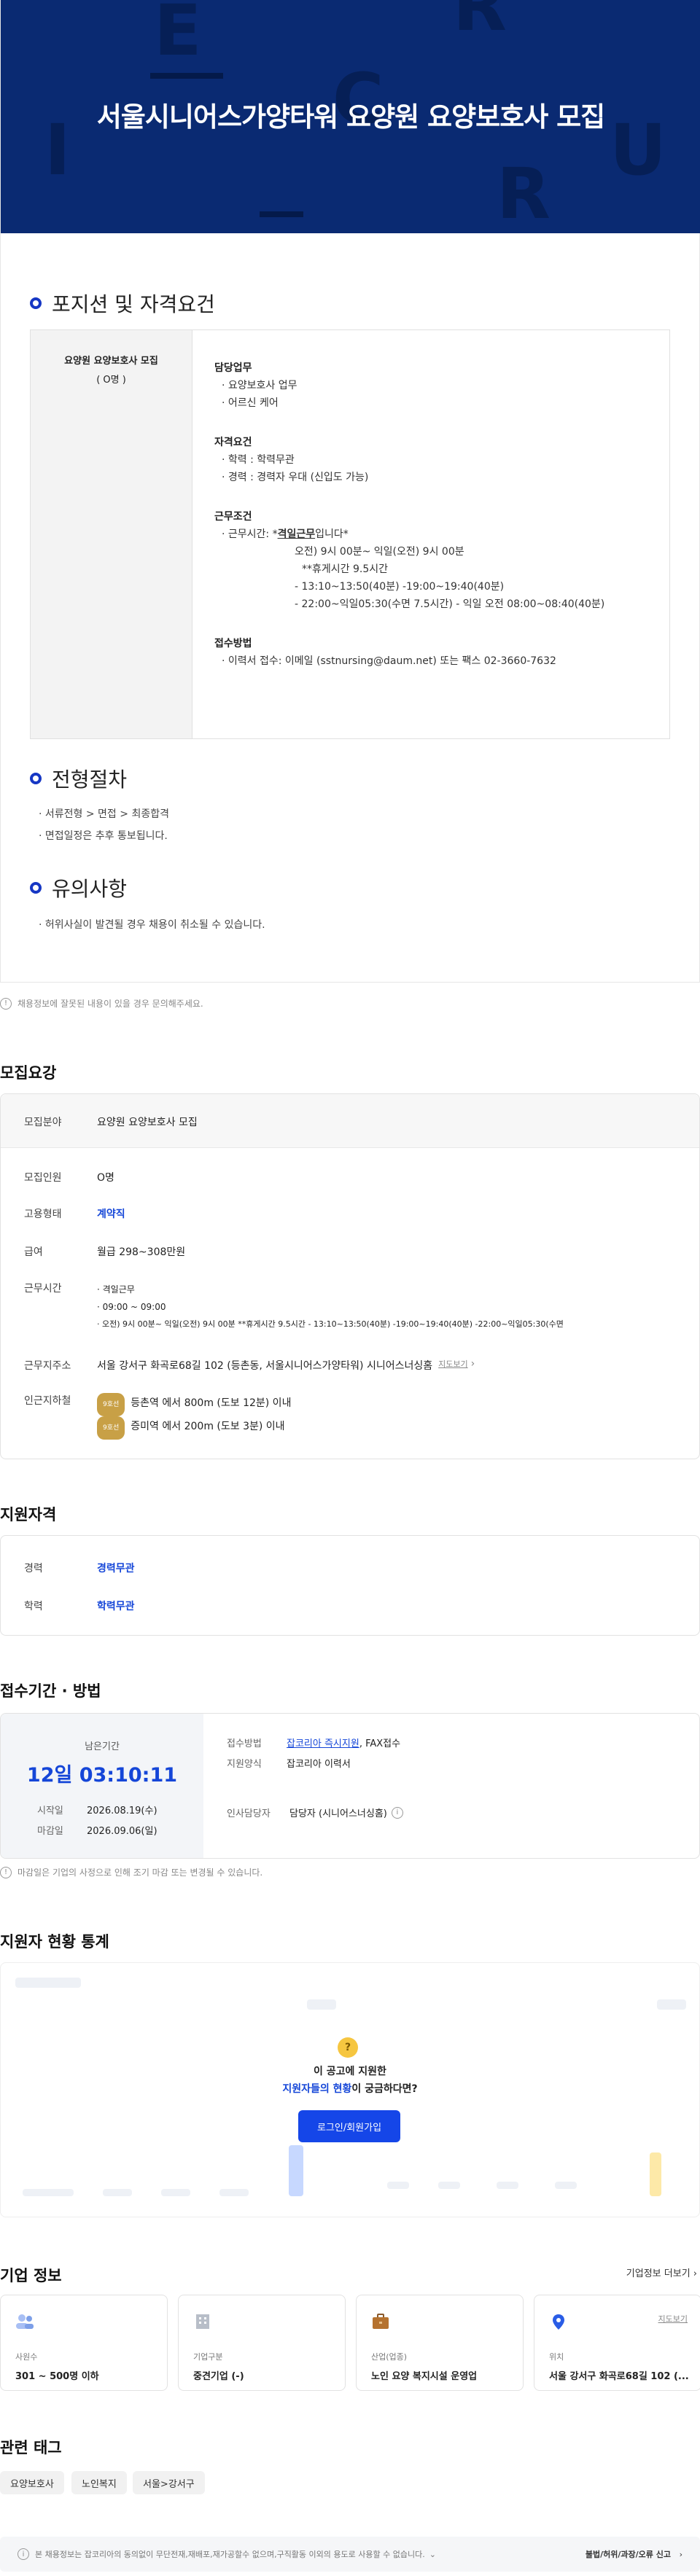 This screenshot has width=700, height=2576. What do you see at coordinates (285, 534) in the screenshot?
I see `list-item: · 근무시간: *격일근무입니다*` at bounding box center [285, 534].